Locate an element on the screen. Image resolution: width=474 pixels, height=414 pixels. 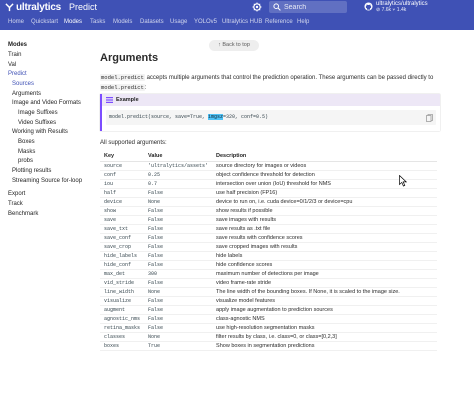
cell-key: show is located at coordinates (122, 211).